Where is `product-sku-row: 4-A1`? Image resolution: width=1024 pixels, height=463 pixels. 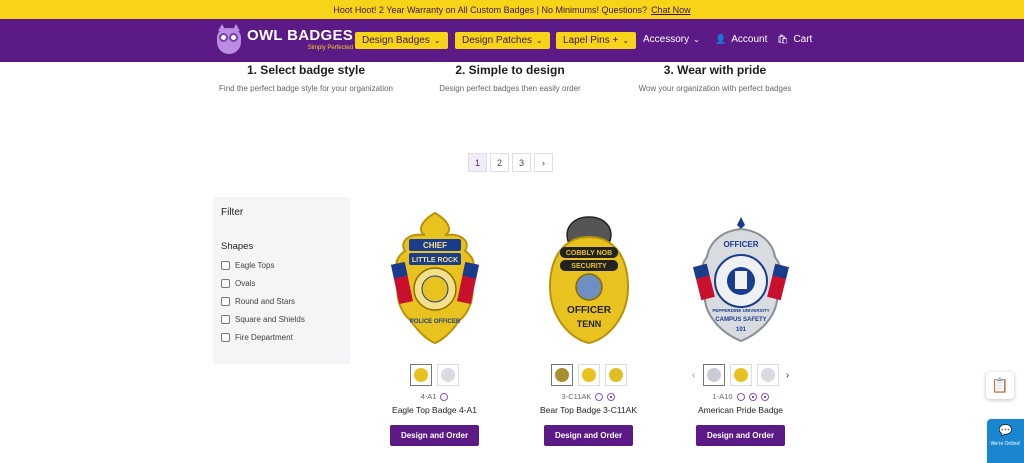
product-sku-row: 4-A1 is located at coordinates (434, 396).